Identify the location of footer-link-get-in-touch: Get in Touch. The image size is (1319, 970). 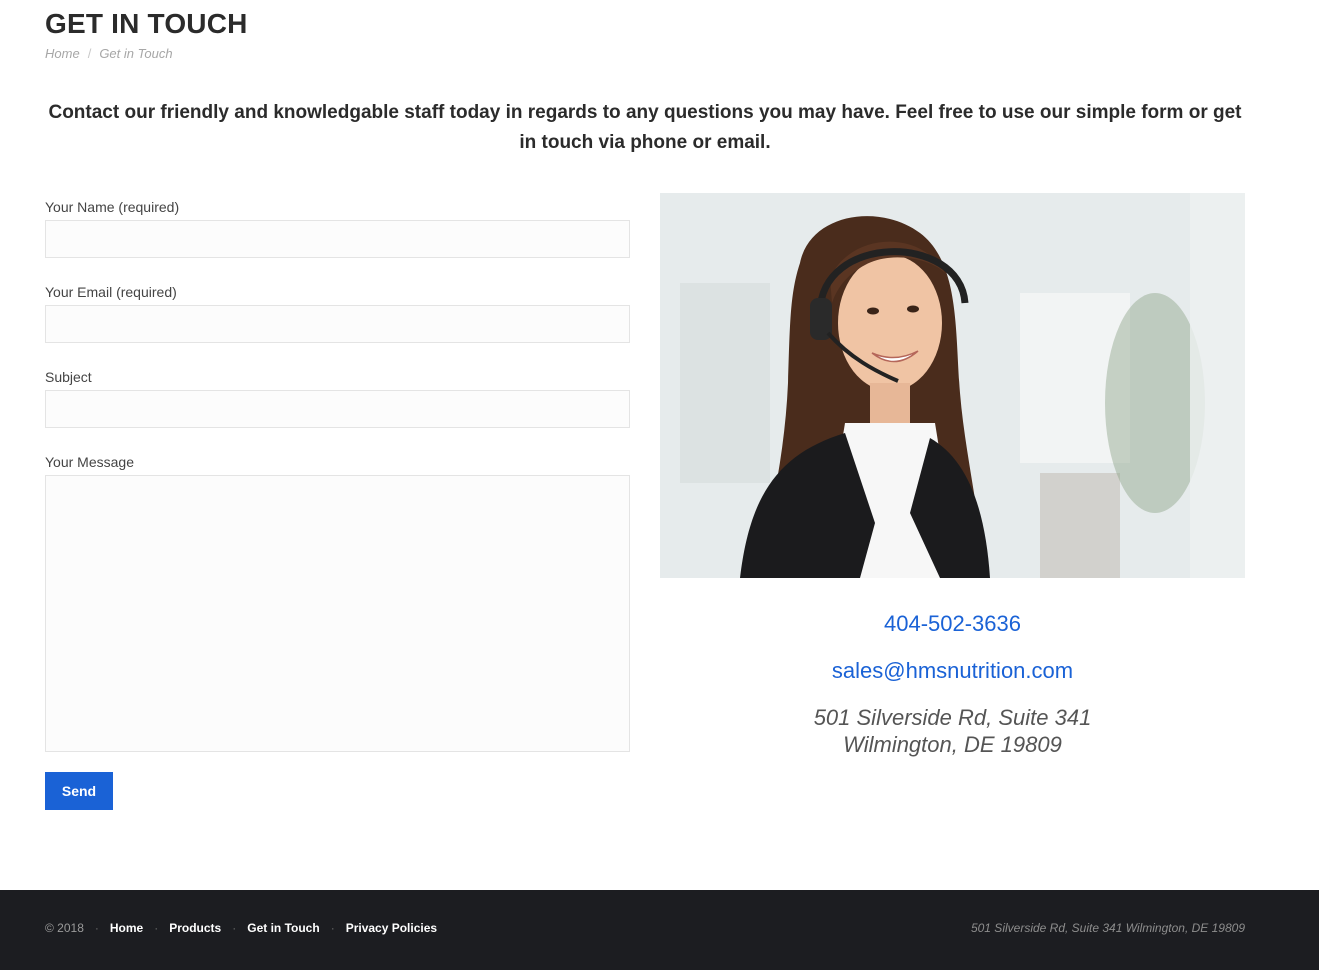
(283, 928).